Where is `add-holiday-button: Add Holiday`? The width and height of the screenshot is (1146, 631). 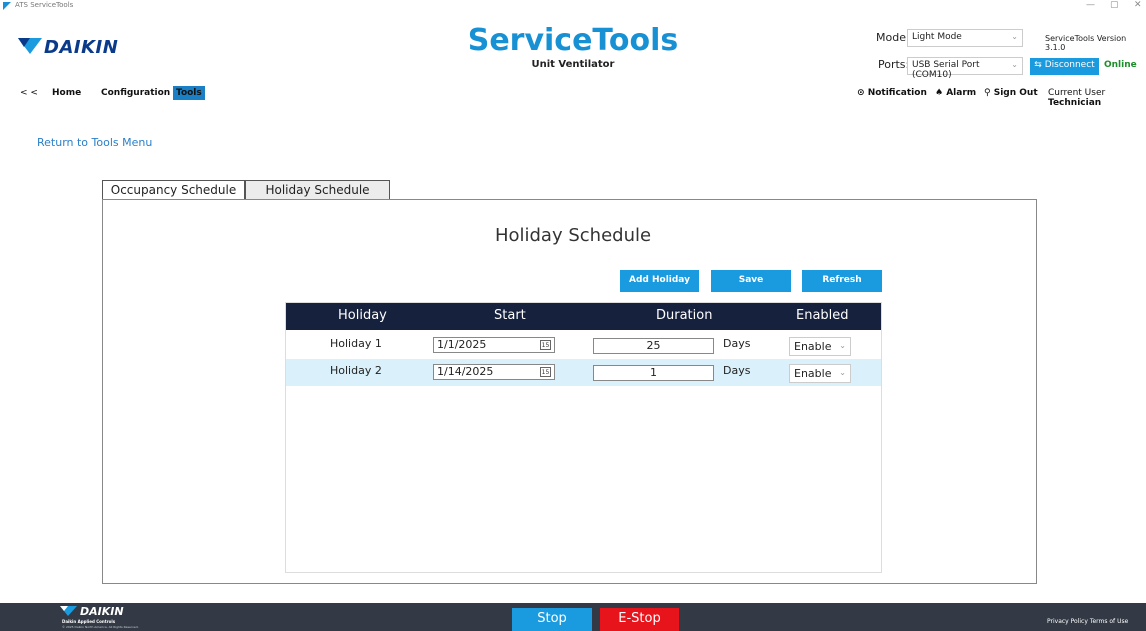
add-holiday-button: Add Holiday is located at coordinates (659, 281).